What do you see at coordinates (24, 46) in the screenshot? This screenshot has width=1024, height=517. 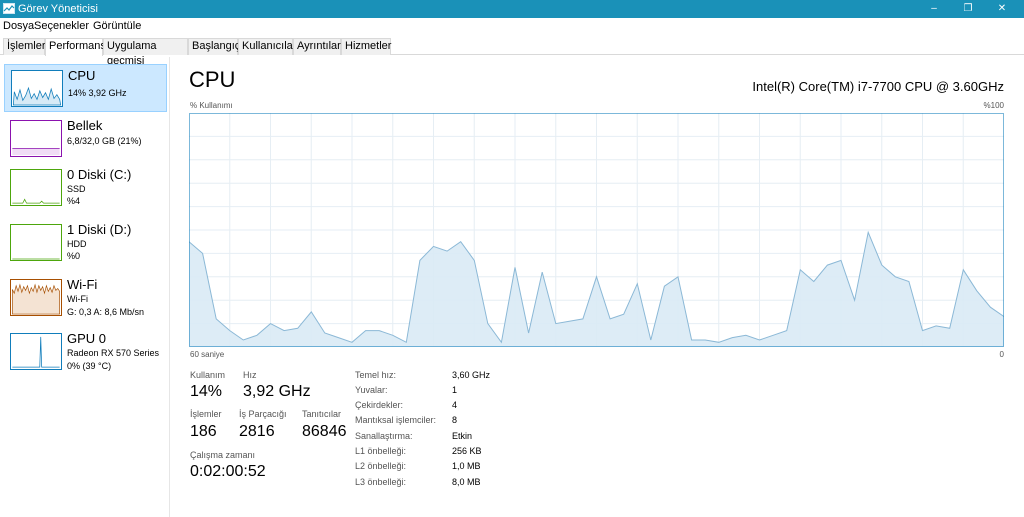 I see `tab-processes: İşlemler` at bounding box center [24, 46].